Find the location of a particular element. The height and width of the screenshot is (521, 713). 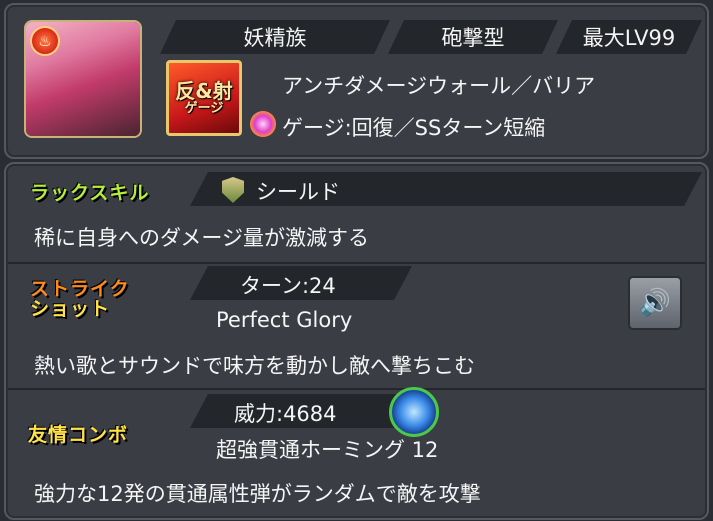

strike-shot-name: Perfect Glory is located at coordinates (284, 320).